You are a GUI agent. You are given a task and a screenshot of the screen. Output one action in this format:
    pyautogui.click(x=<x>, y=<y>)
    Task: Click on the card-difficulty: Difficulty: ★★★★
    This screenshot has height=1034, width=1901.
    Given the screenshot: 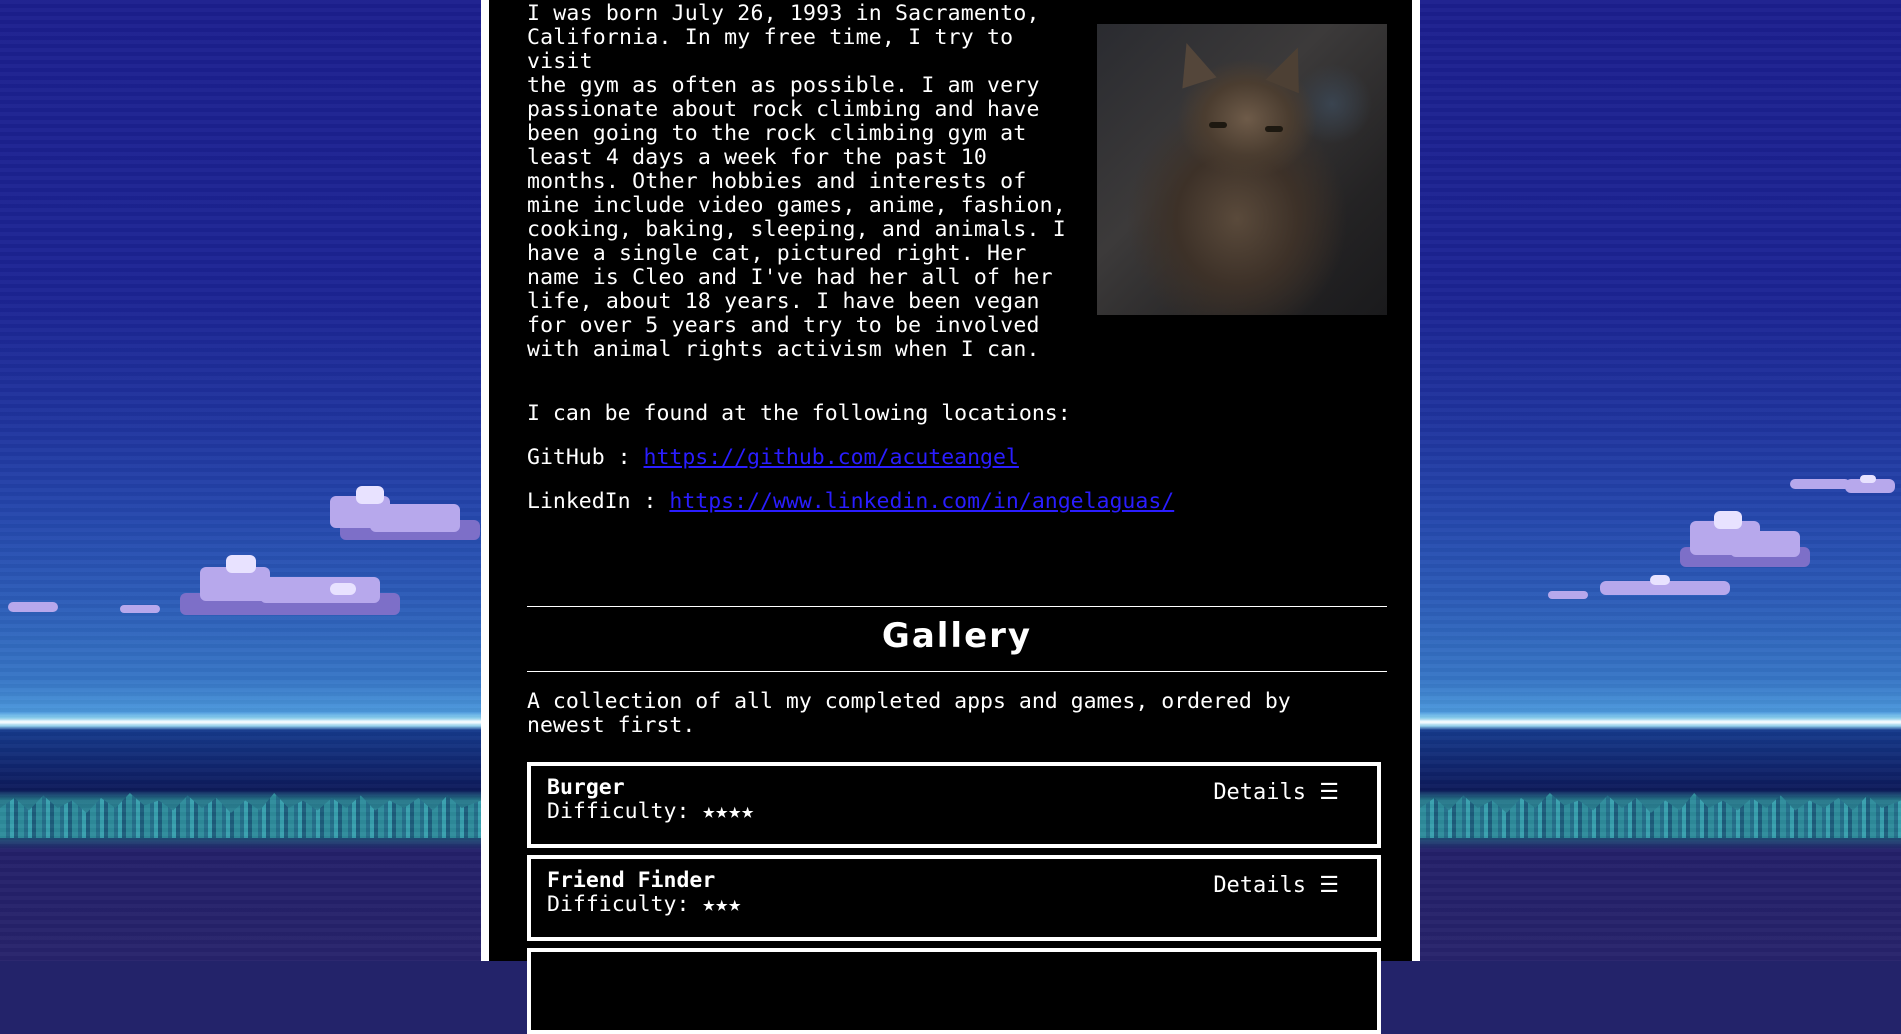 What is the action you would take?
    pyautogui.click(x=651, y=811)
    